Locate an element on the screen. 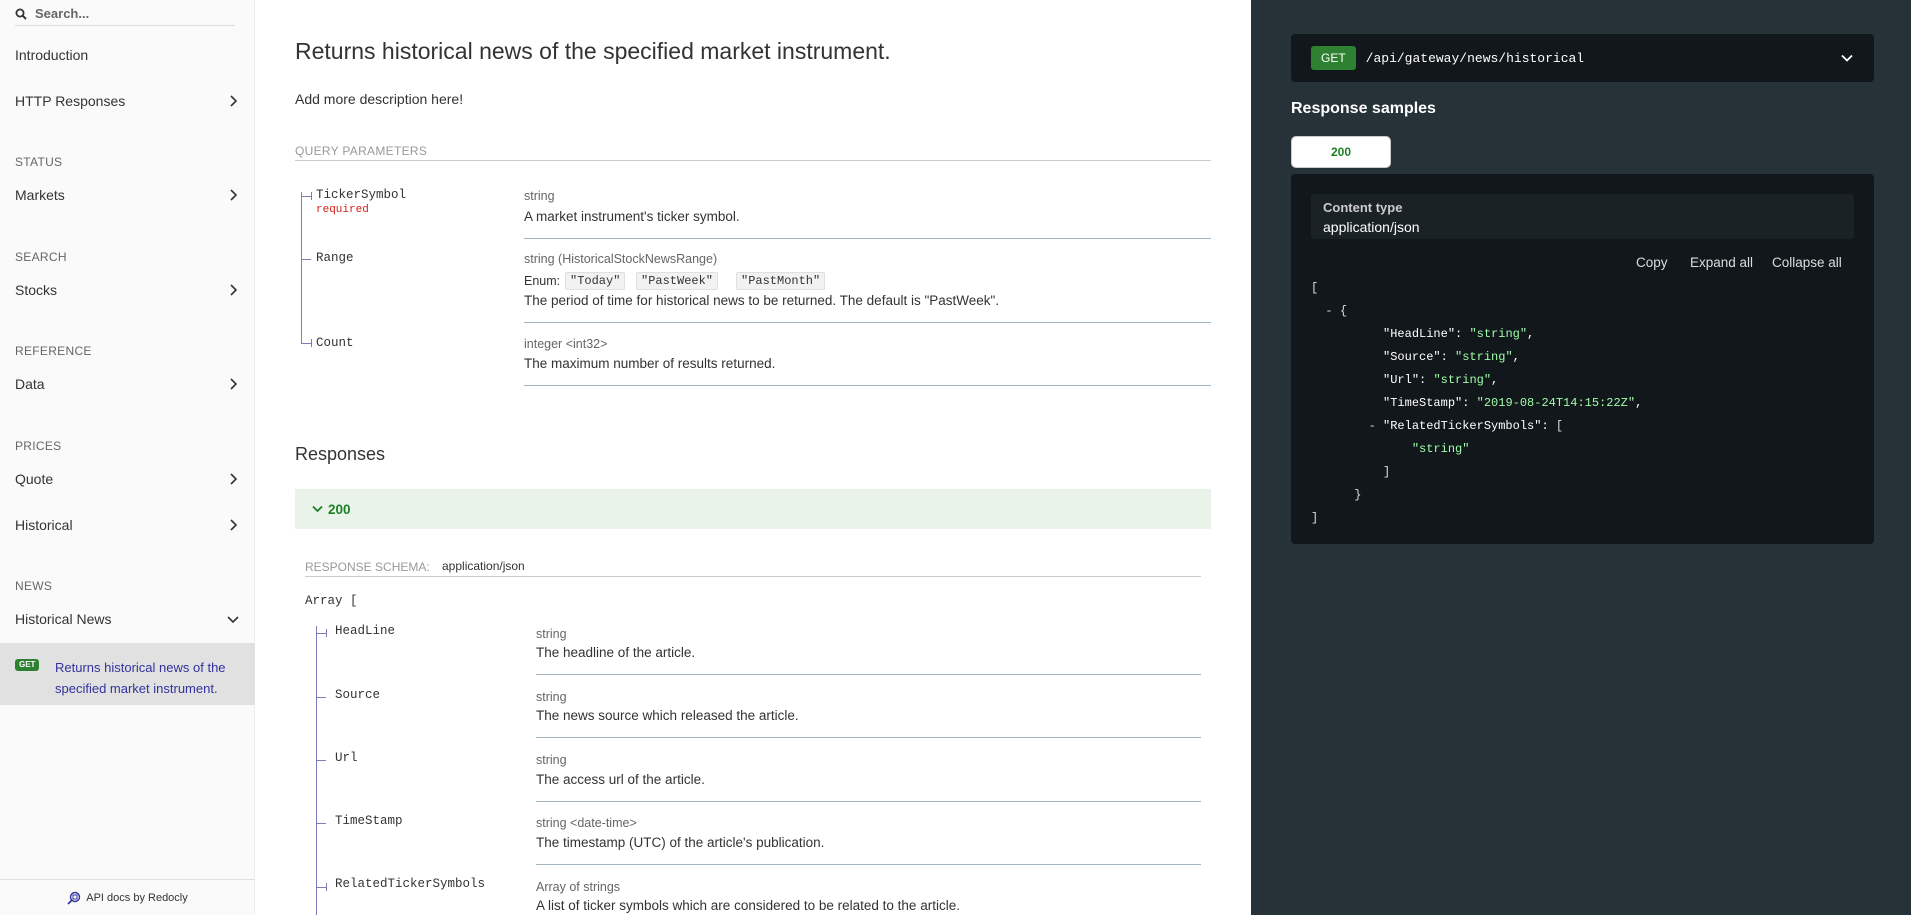 The height and width of the screenshot is (915, 1911). search-input is located at coordinates (125, 13).